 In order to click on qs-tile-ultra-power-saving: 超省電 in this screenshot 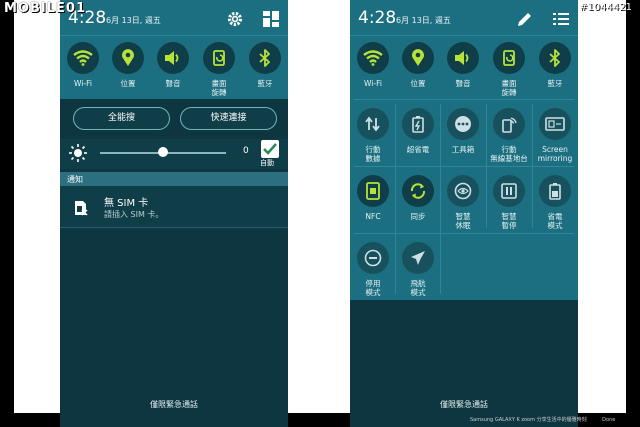, I will do `click(418, 131)`.